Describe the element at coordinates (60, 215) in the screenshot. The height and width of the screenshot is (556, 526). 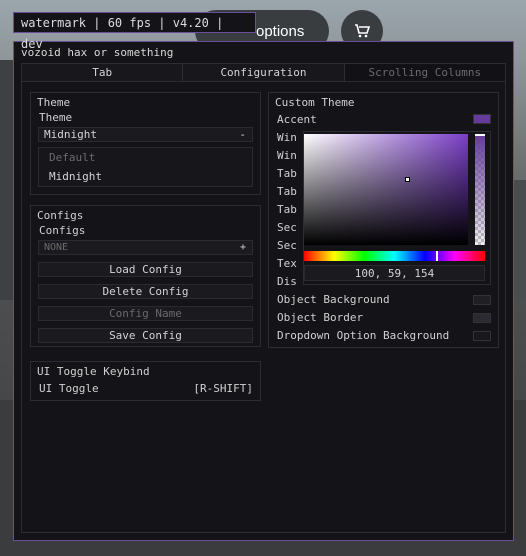
I see `configs-section-title: Configs` at that location.